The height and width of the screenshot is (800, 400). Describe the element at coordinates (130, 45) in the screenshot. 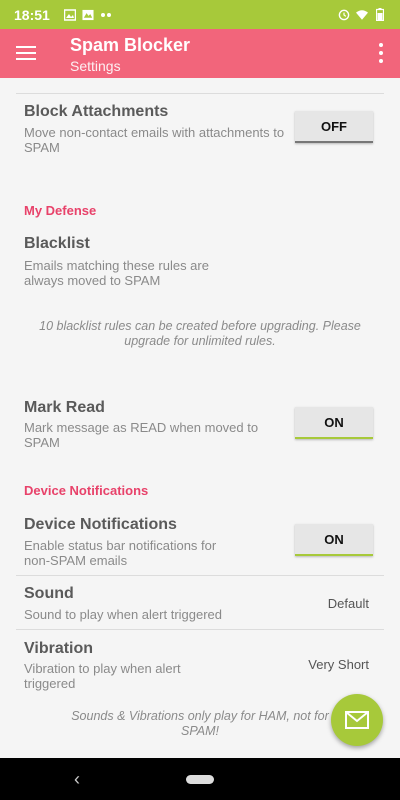

I see `app-title: Spam Blocker` at that location.